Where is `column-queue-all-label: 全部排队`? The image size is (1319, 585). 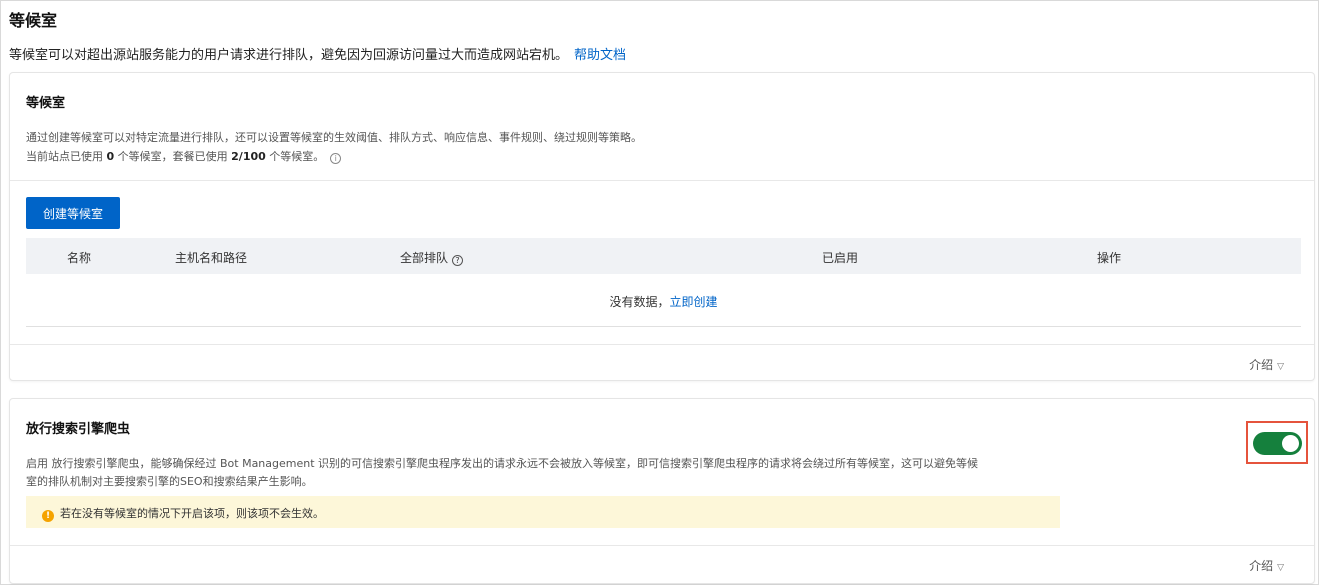
column-queue-all-label: 全部排队 is located at coordinates (424, 258).